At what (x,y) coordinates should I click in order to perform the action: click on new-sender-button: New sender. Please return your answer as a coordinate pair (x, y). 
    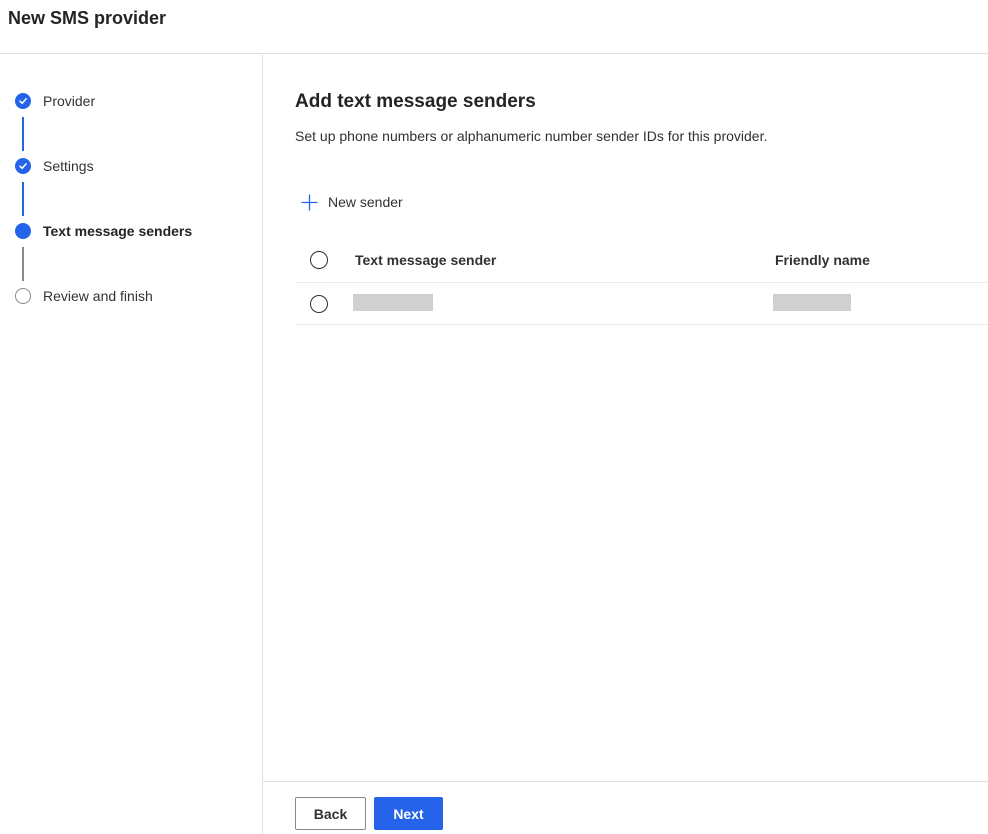
    Looking at the image, I should click on (352, 202).